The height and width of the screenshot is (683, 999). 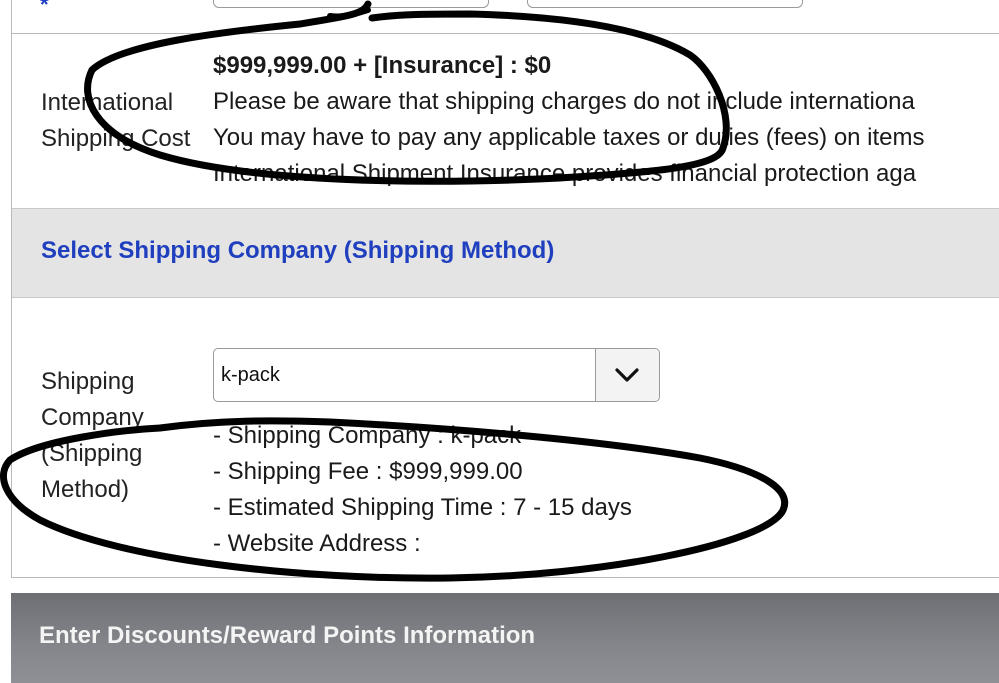 I want to click on required-mark: *, so click(x=44, y=8).